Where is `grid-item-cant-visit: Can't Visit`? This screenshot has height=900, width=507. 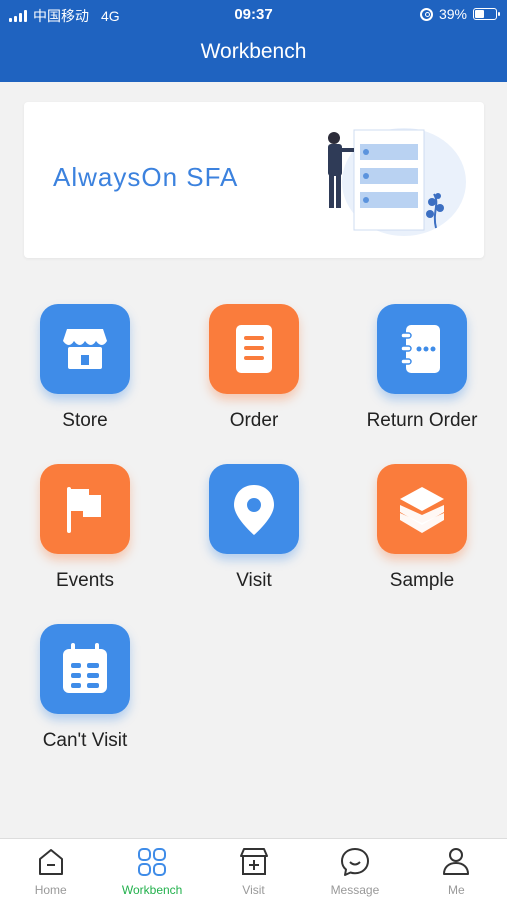
grid-item-cant-visit: Can't Visit is located at coordinates (85, 694).